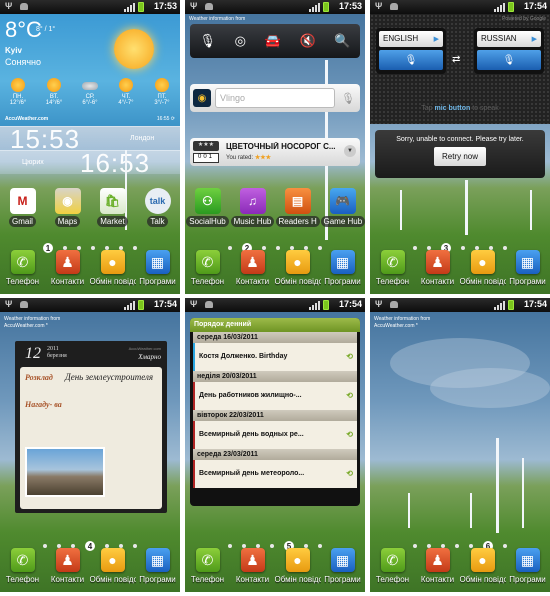 This screenshot has width=550, height=596. Describe the element at coordinates (90, 163) in the screenshot. I see `dual-clock-zurich: Цюрих 16:53` at that location.